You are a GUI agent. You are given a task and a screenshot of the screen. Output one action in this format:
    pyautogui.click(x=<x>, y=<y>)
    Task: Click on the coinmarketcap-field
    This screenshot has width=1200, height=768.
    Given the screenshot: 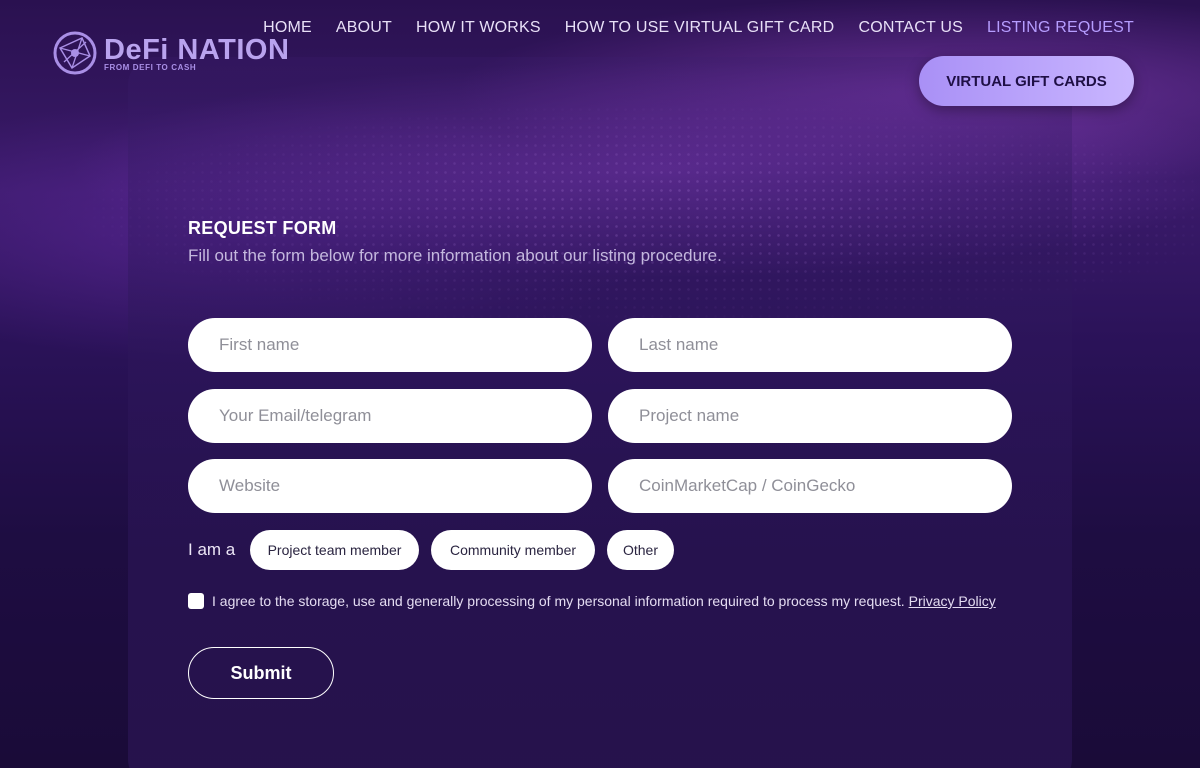 What is the action you would take?
    pyautogui.click(x=810, y=486)
    